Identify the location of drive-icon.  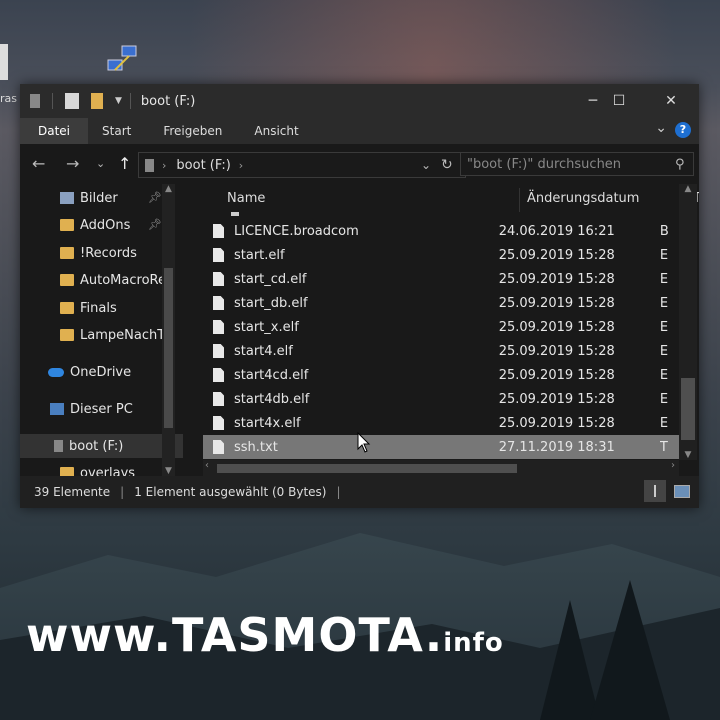
(35, 101).